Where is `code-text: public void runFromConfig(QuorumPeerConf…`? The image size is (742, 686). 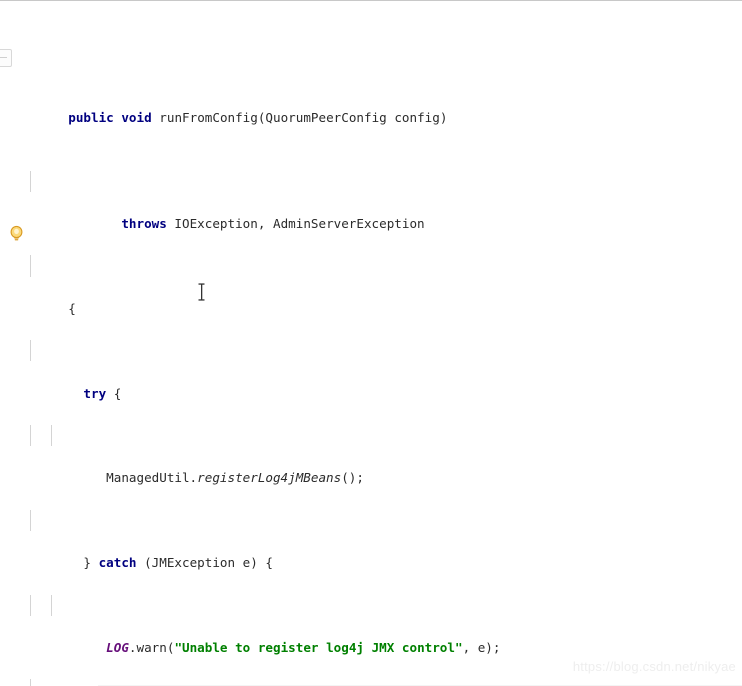 code-text: public void runFromConfig(QuorumPeerConf… is located at coordinates (258, 118).